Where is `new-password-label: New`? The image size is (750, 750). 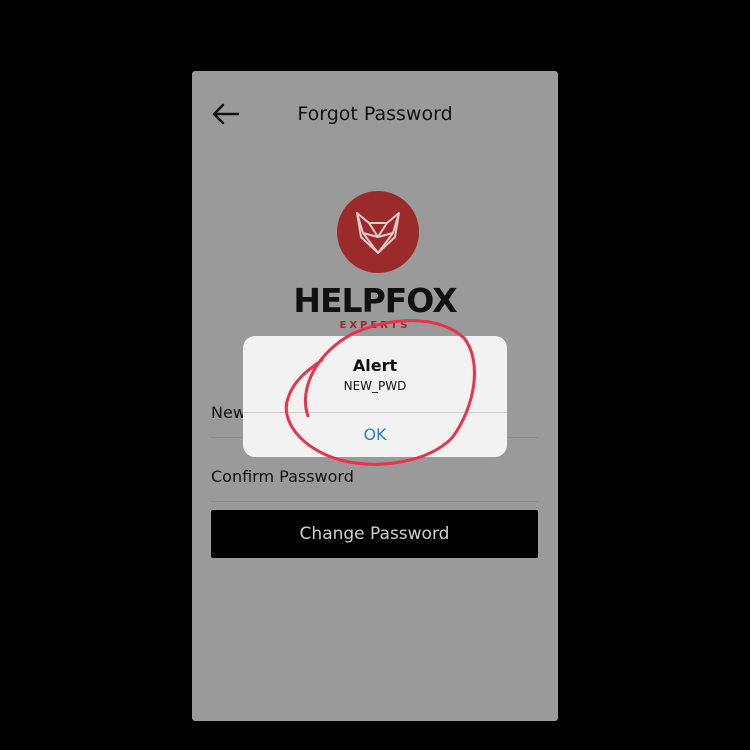
new-password-label: New is located at coordinates (228, 412).